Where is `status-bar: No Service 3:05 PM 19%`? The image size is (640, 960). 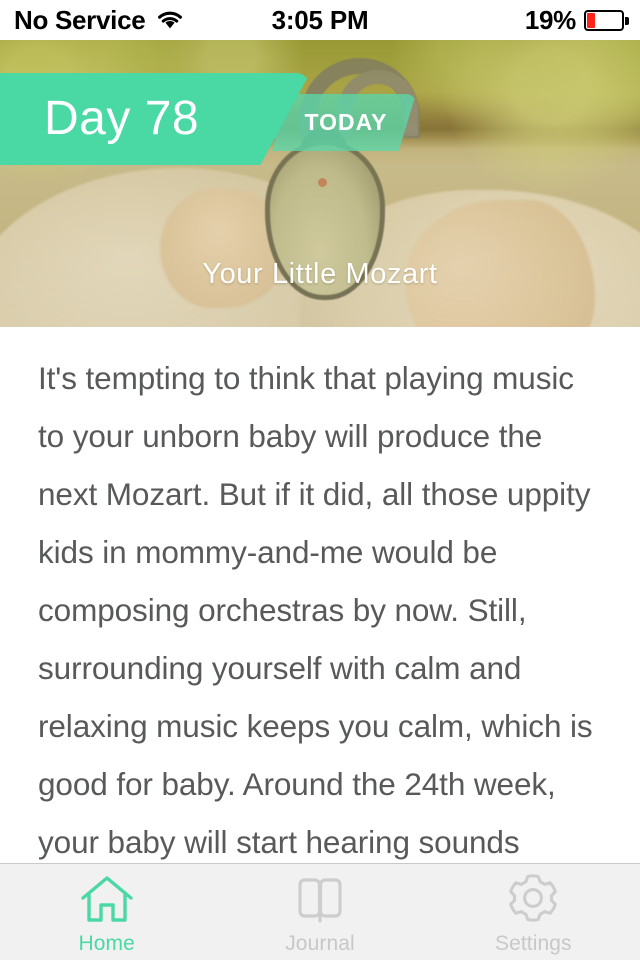 status-bar: No Service 3:05 PM 19% is located at coordinates (320, 20).